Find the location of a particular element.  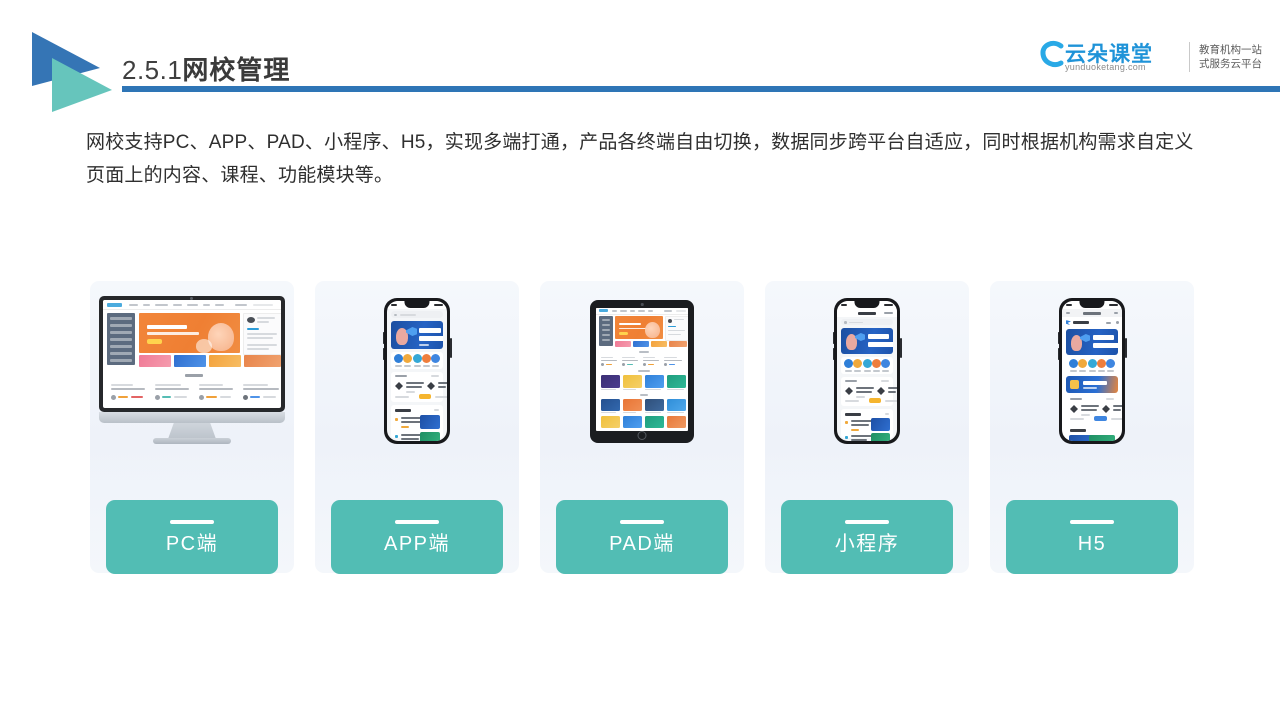

device-label-text: H5 is located at coordinates (1092, 543).